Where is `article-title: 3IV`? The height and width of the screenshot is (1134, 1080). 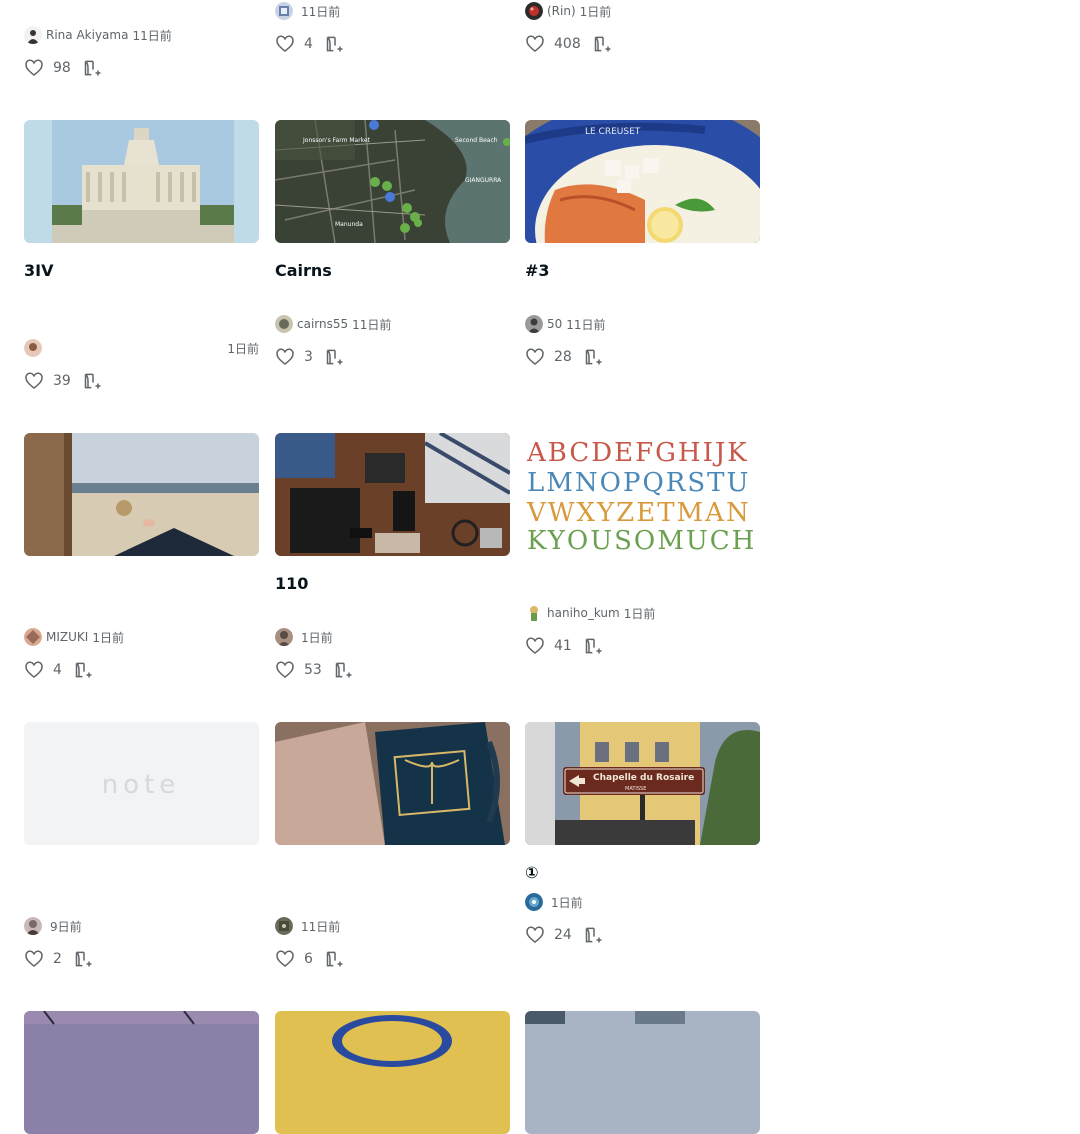 article-title: 3IV is located at coordinates (141, 295).